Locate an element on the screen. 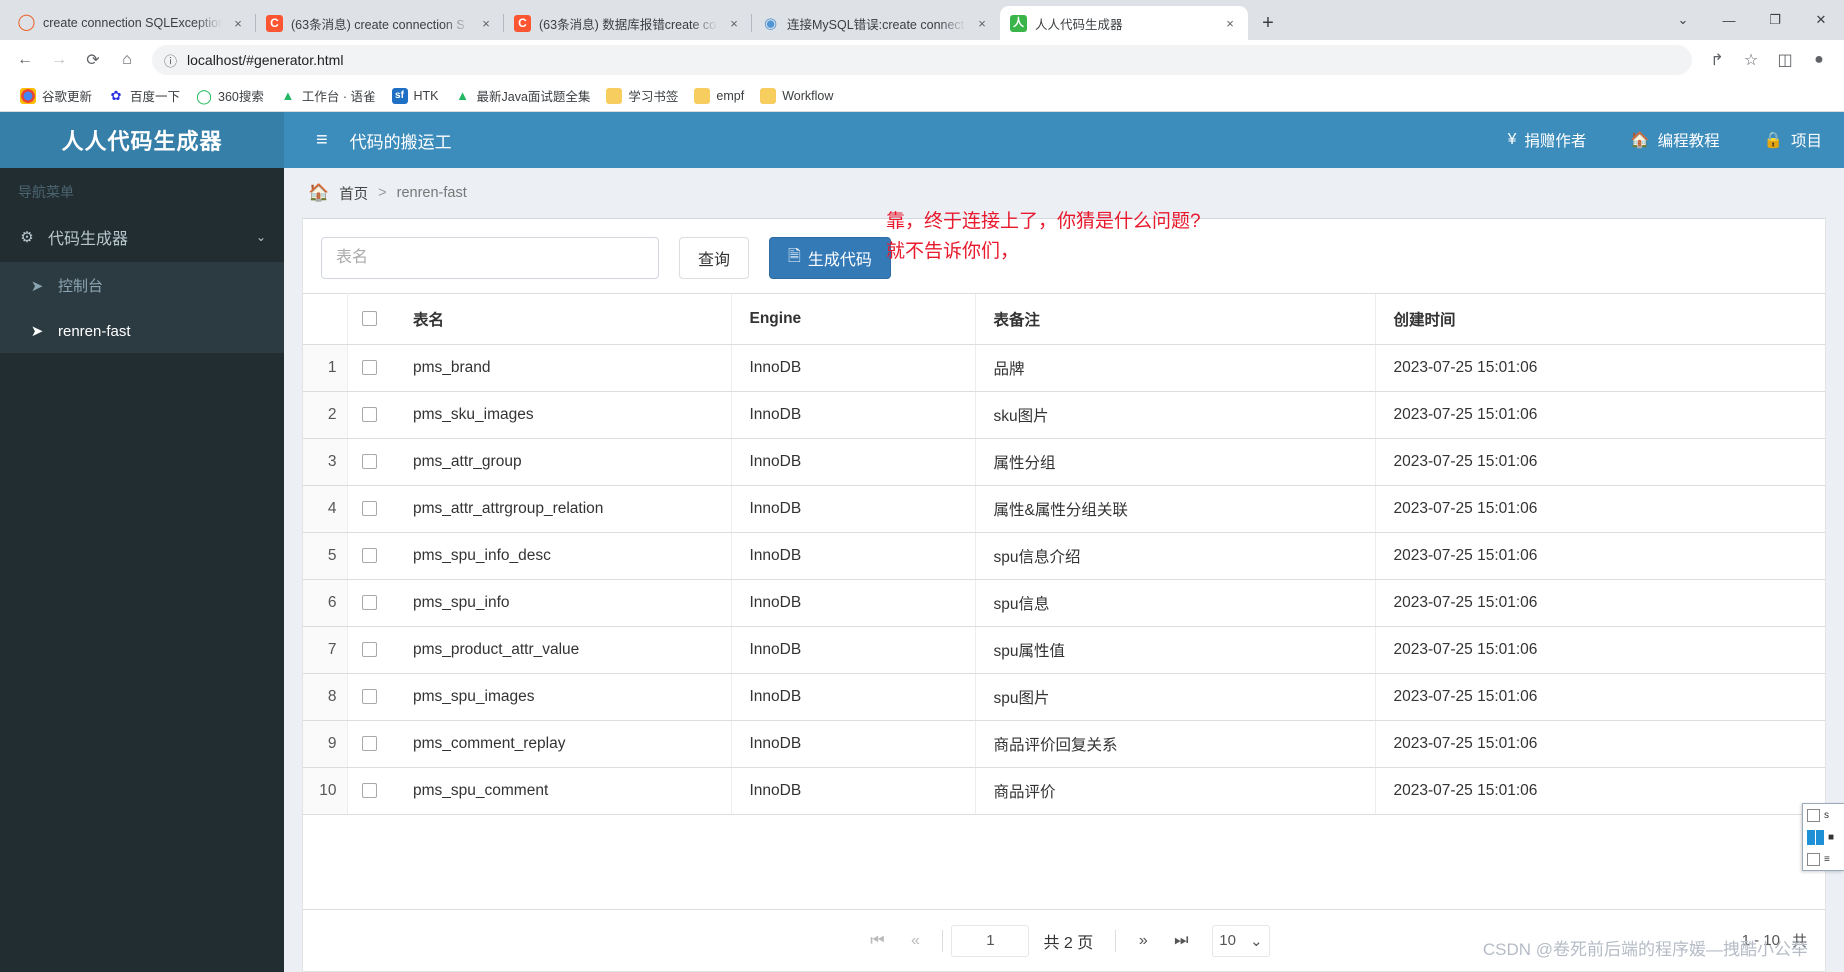  first-page-button: ⏮ is located at coordinates (877, 941).